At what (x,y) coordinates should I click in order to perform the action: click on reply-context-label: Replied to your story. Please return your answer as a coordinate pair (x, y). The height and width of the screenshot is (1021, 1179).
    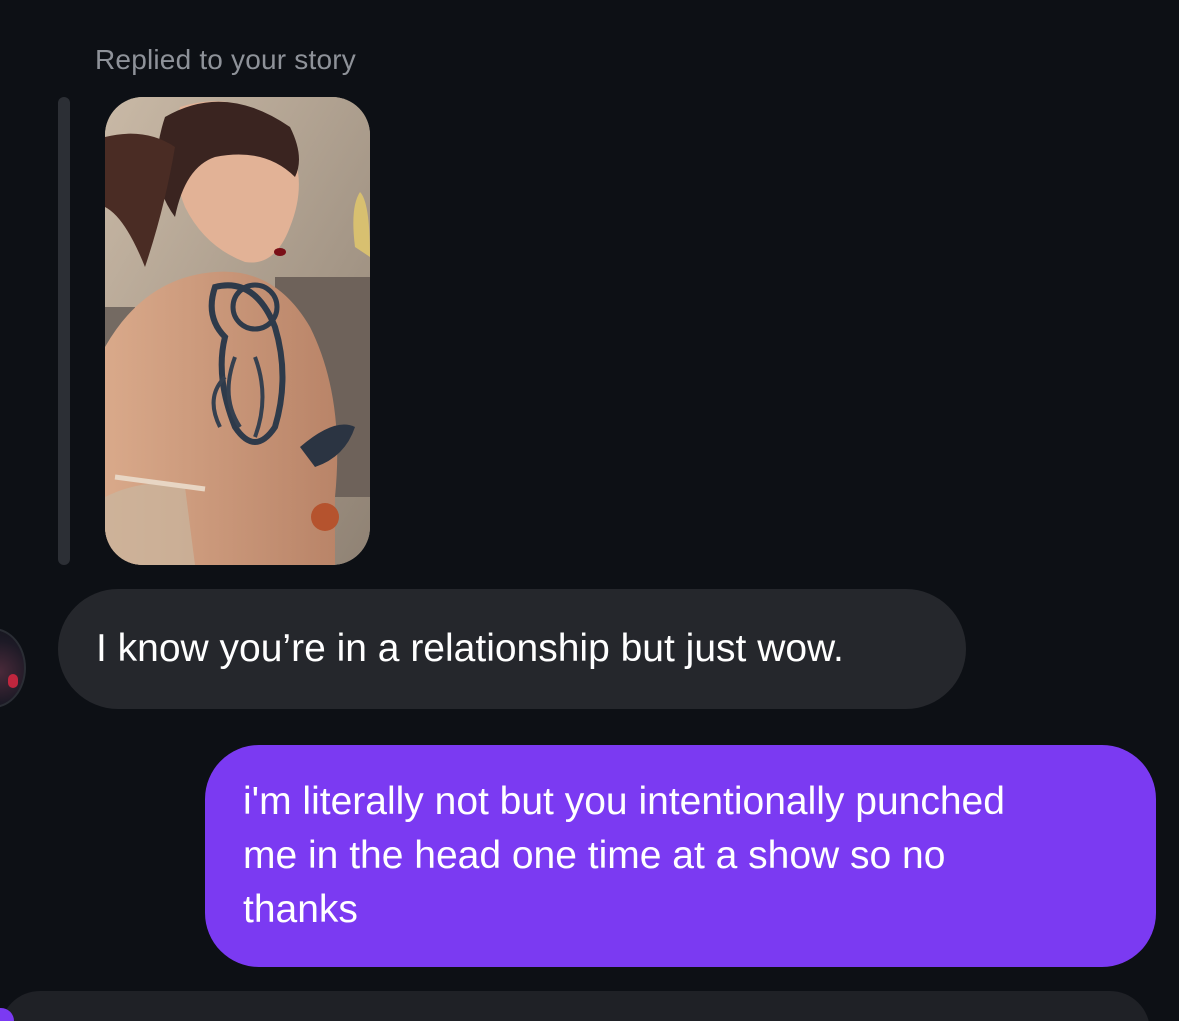
    Looking at the image, I should click on (225, 59).